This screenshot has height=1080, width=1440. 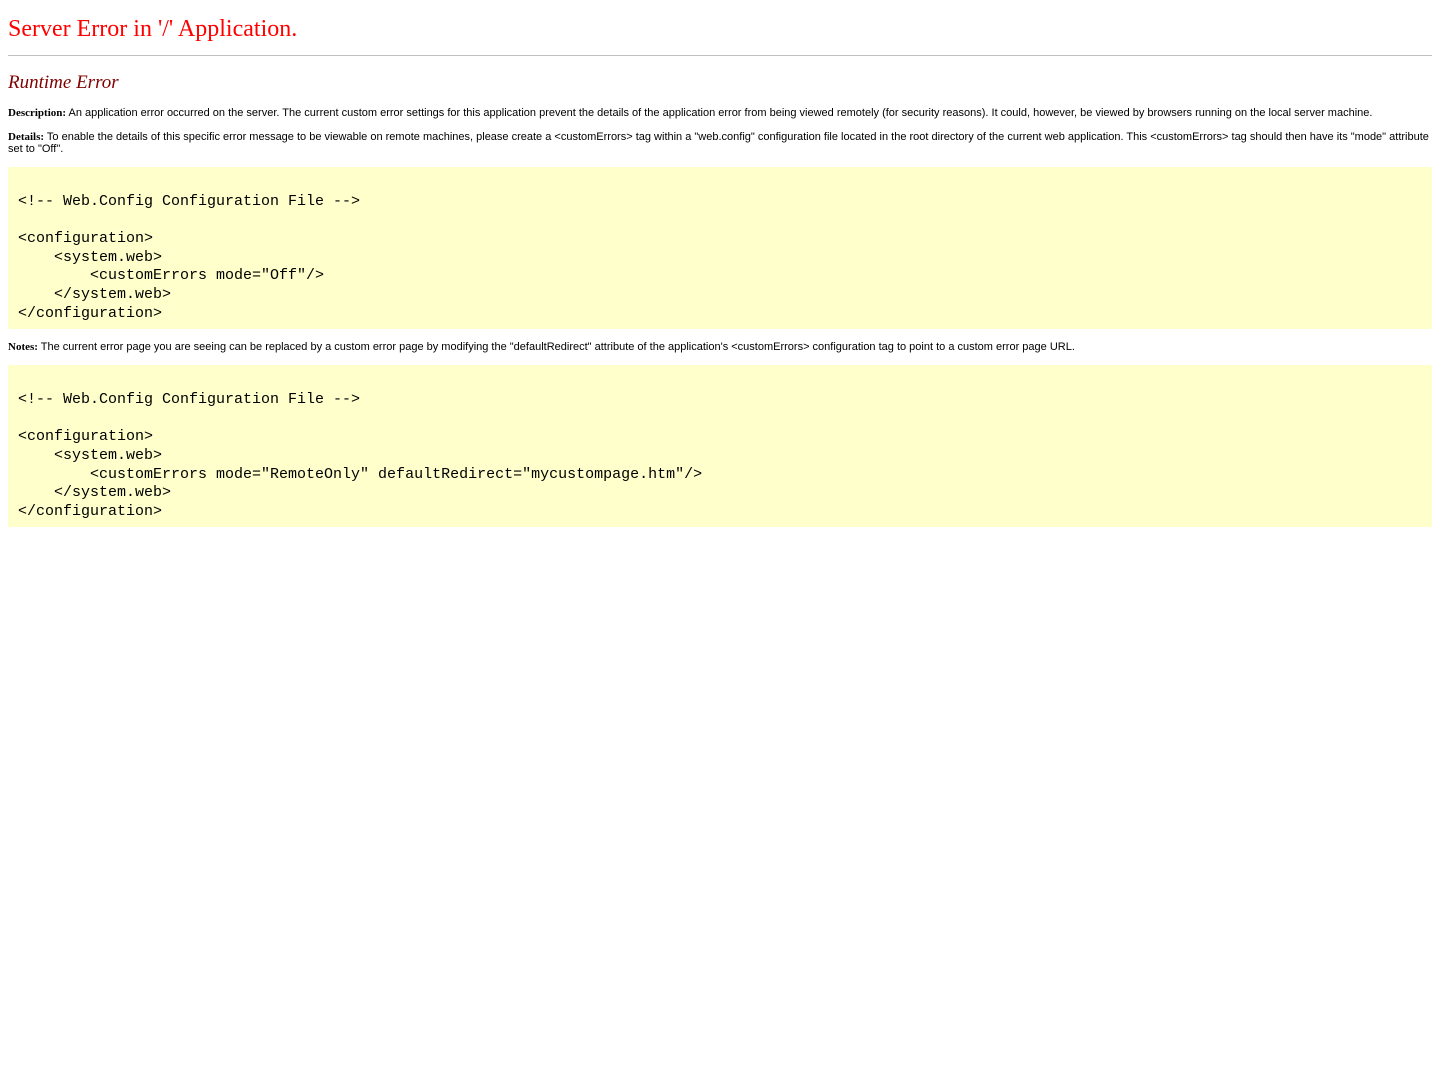 What do you see at coordinates (720, 55) in the screenshot?
I see `divider` at bounding box center [720, 55].